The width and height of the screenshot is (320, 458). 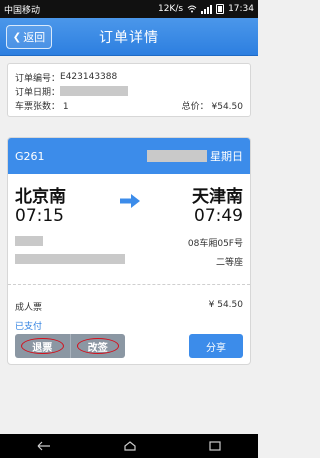 What do you see at coordinates (89, 77) in the screenshot?
I see `order-number-value: E423143388` at bounding box center [89, 77].